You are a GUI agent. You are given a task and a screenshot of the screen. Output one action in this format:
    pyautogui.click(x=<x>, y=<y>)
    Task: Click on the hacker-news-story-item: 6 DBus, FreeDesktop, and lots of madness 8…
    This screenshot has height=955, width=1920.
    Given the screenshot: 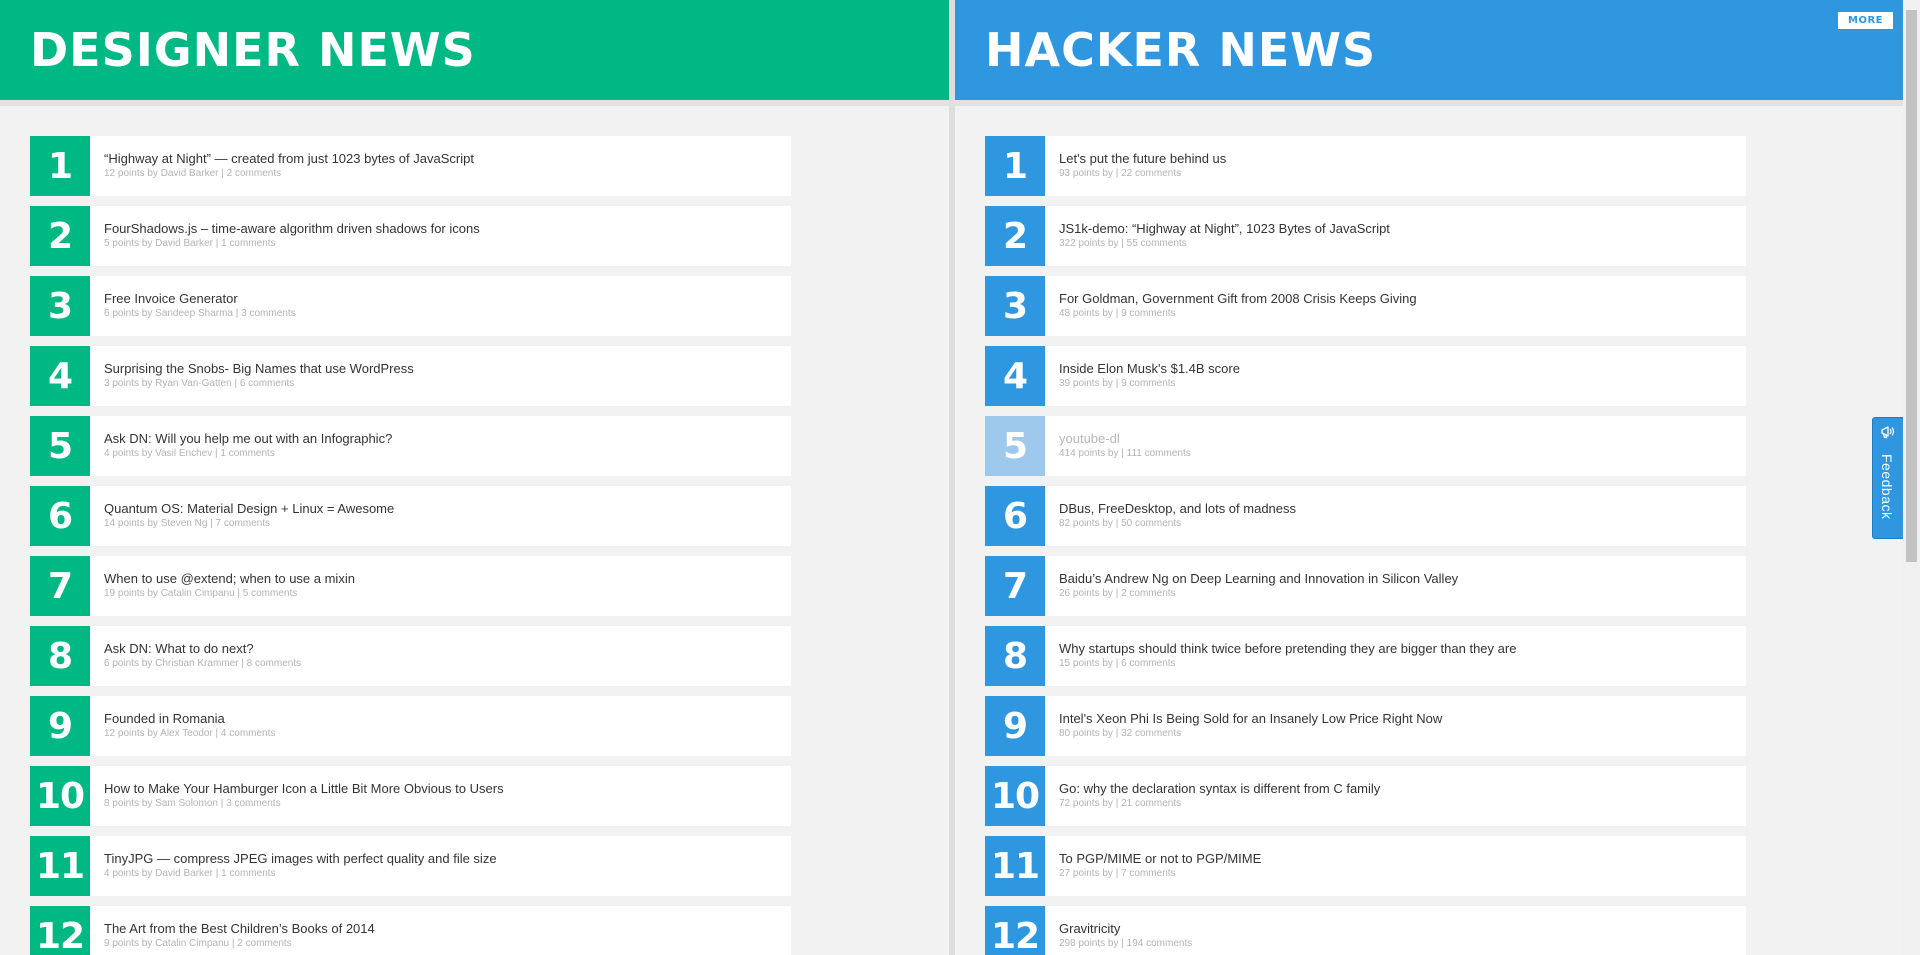 What is the action you would take?
    pyautogui.click(x=1365, y=516)
    